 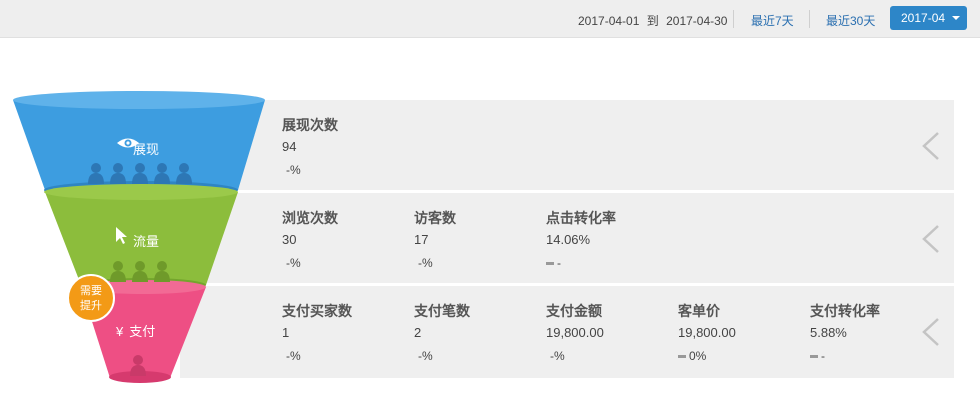 I want to click on yuan-icon: ¥, so click(x=120, y=331).